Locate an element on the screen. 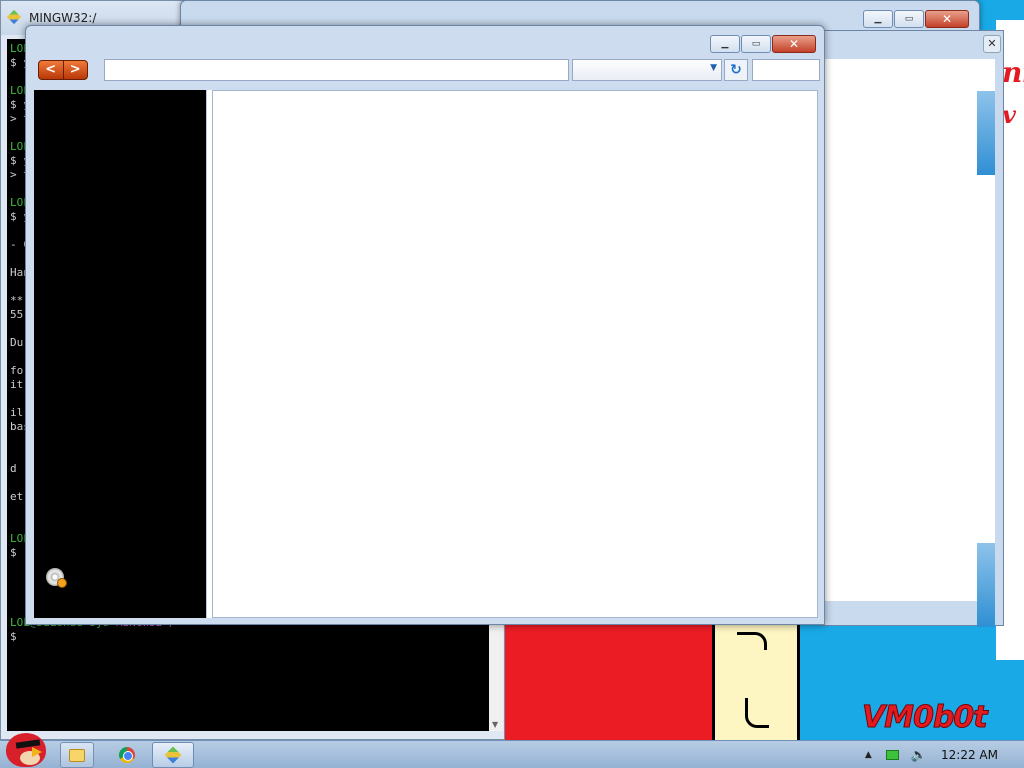 This screenshot has width=1024, height=768. cd-drive-icon is located at coordinates (56, 578).